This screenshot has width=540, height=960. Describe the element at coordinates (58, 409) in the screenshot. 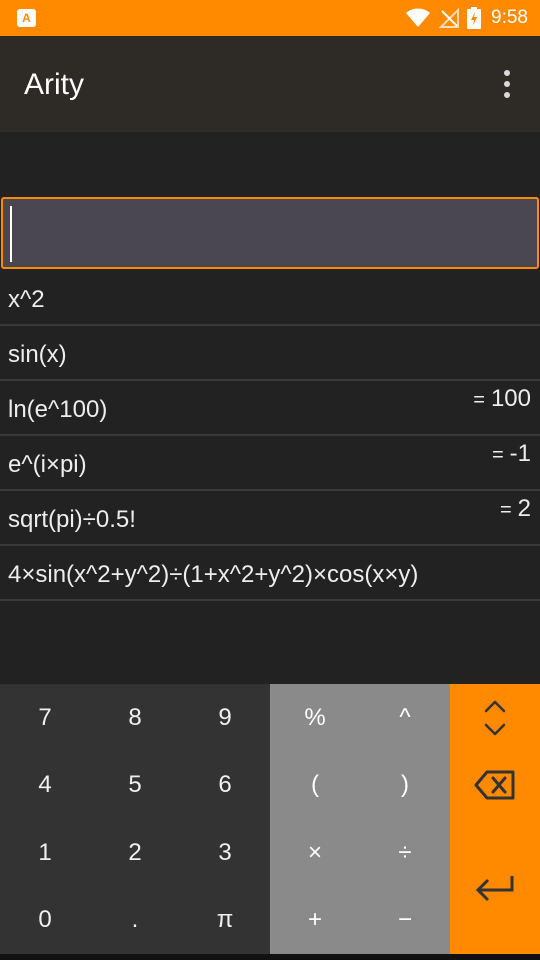

I see `history-expression: ln(e^100)` at that location.